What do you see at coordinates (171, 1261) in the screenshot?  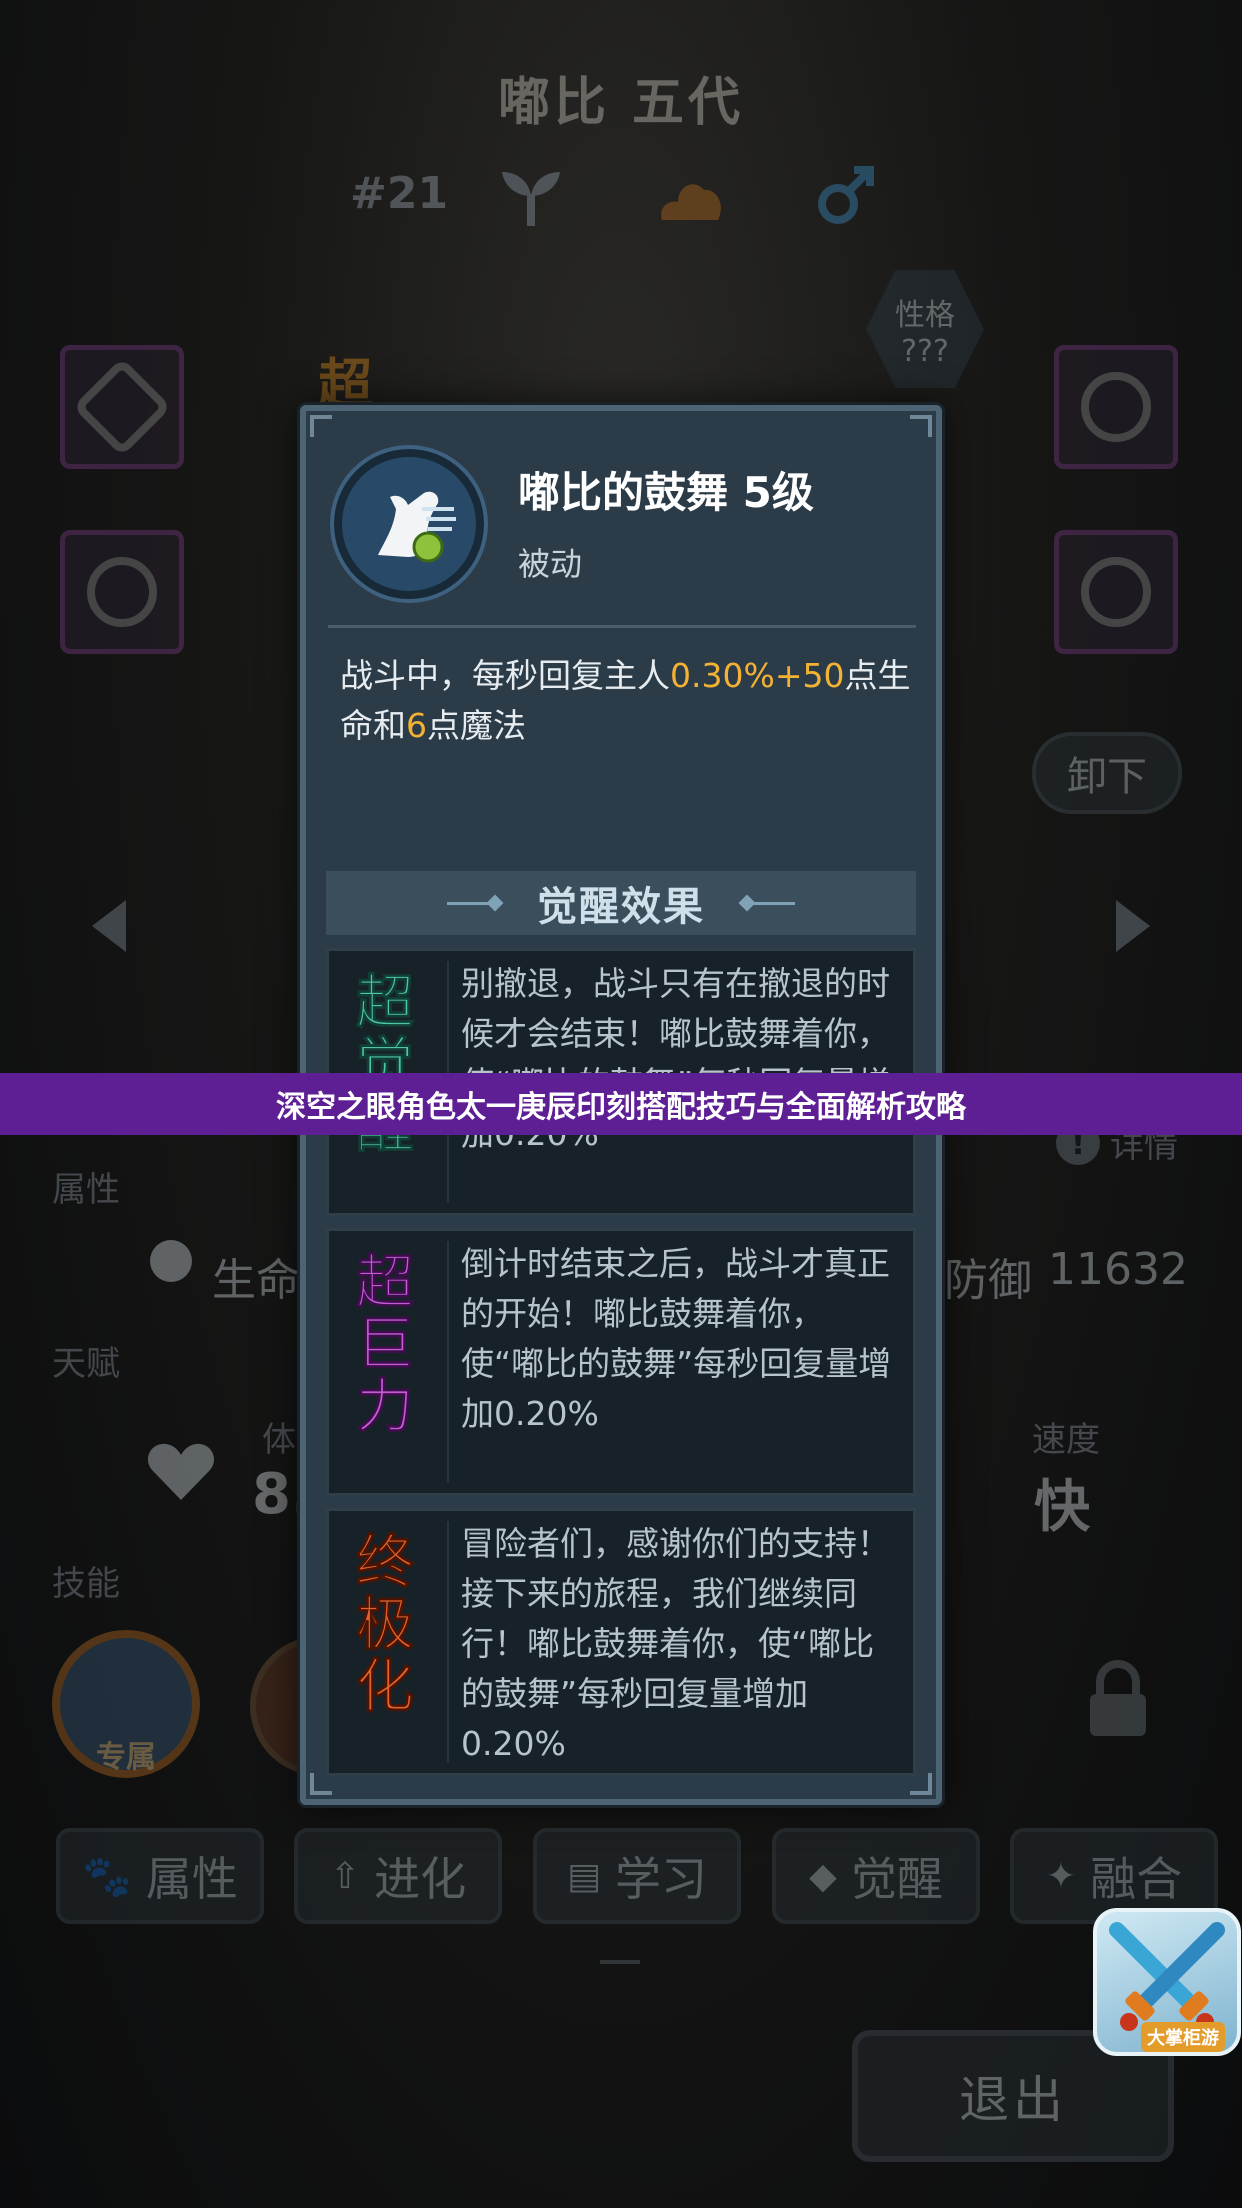 I see `hp-icon` at bounding box center [171, 1261].